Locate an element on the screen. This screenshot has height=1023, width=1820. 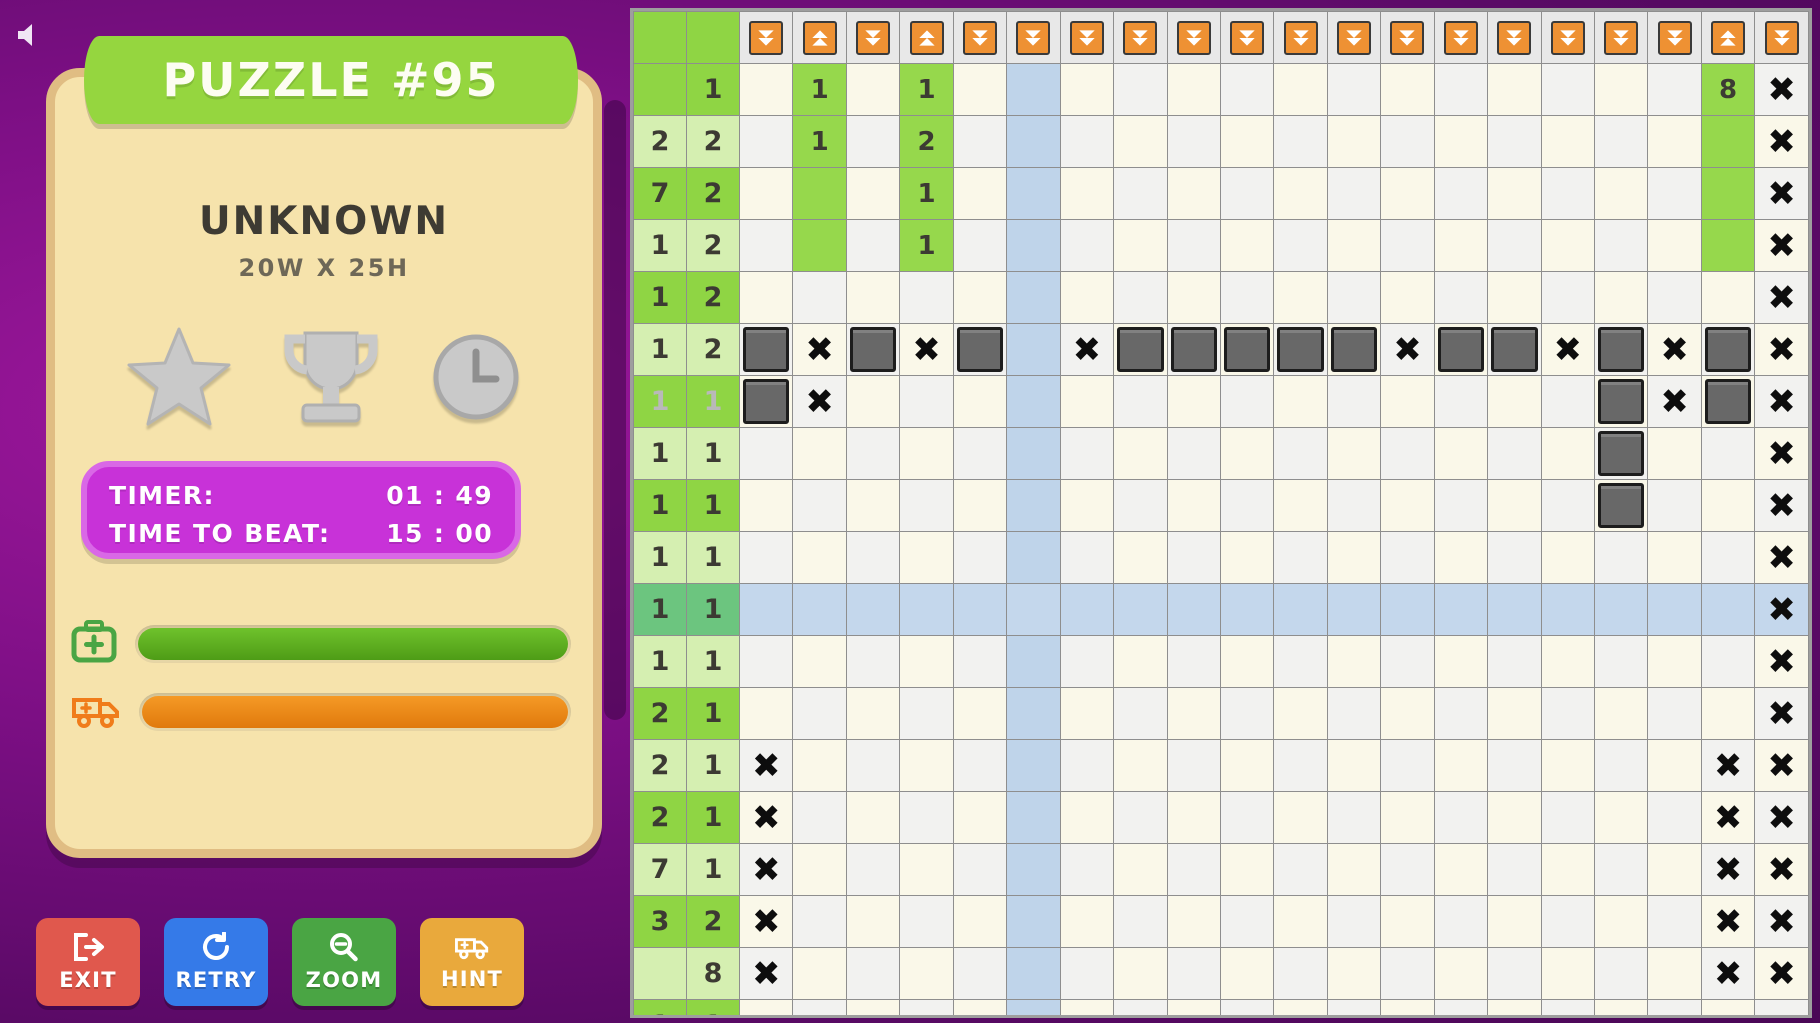
grid-cell-r1-c10 is located at coordinates (1247, 89).